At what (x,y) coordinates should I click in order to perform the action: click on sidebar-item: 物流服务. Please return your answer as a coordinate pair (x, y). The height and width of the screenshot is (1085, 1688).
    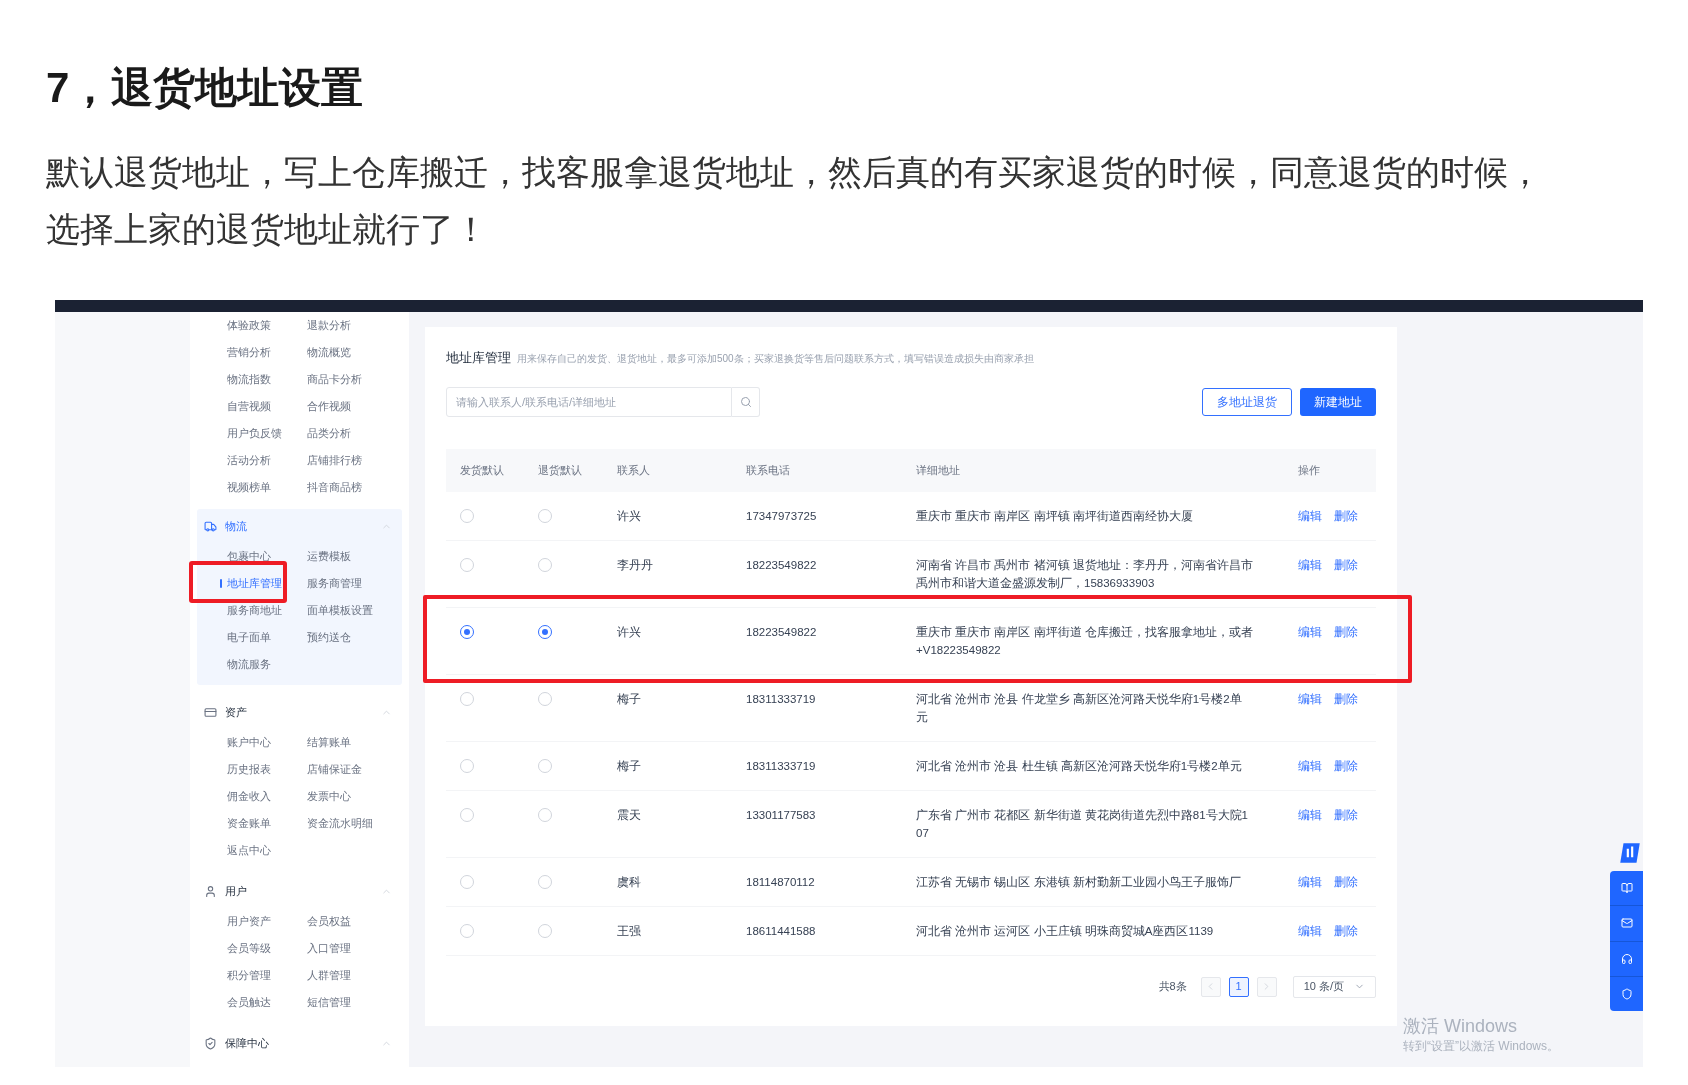
    Looking at the image, I should click on (249, 664).